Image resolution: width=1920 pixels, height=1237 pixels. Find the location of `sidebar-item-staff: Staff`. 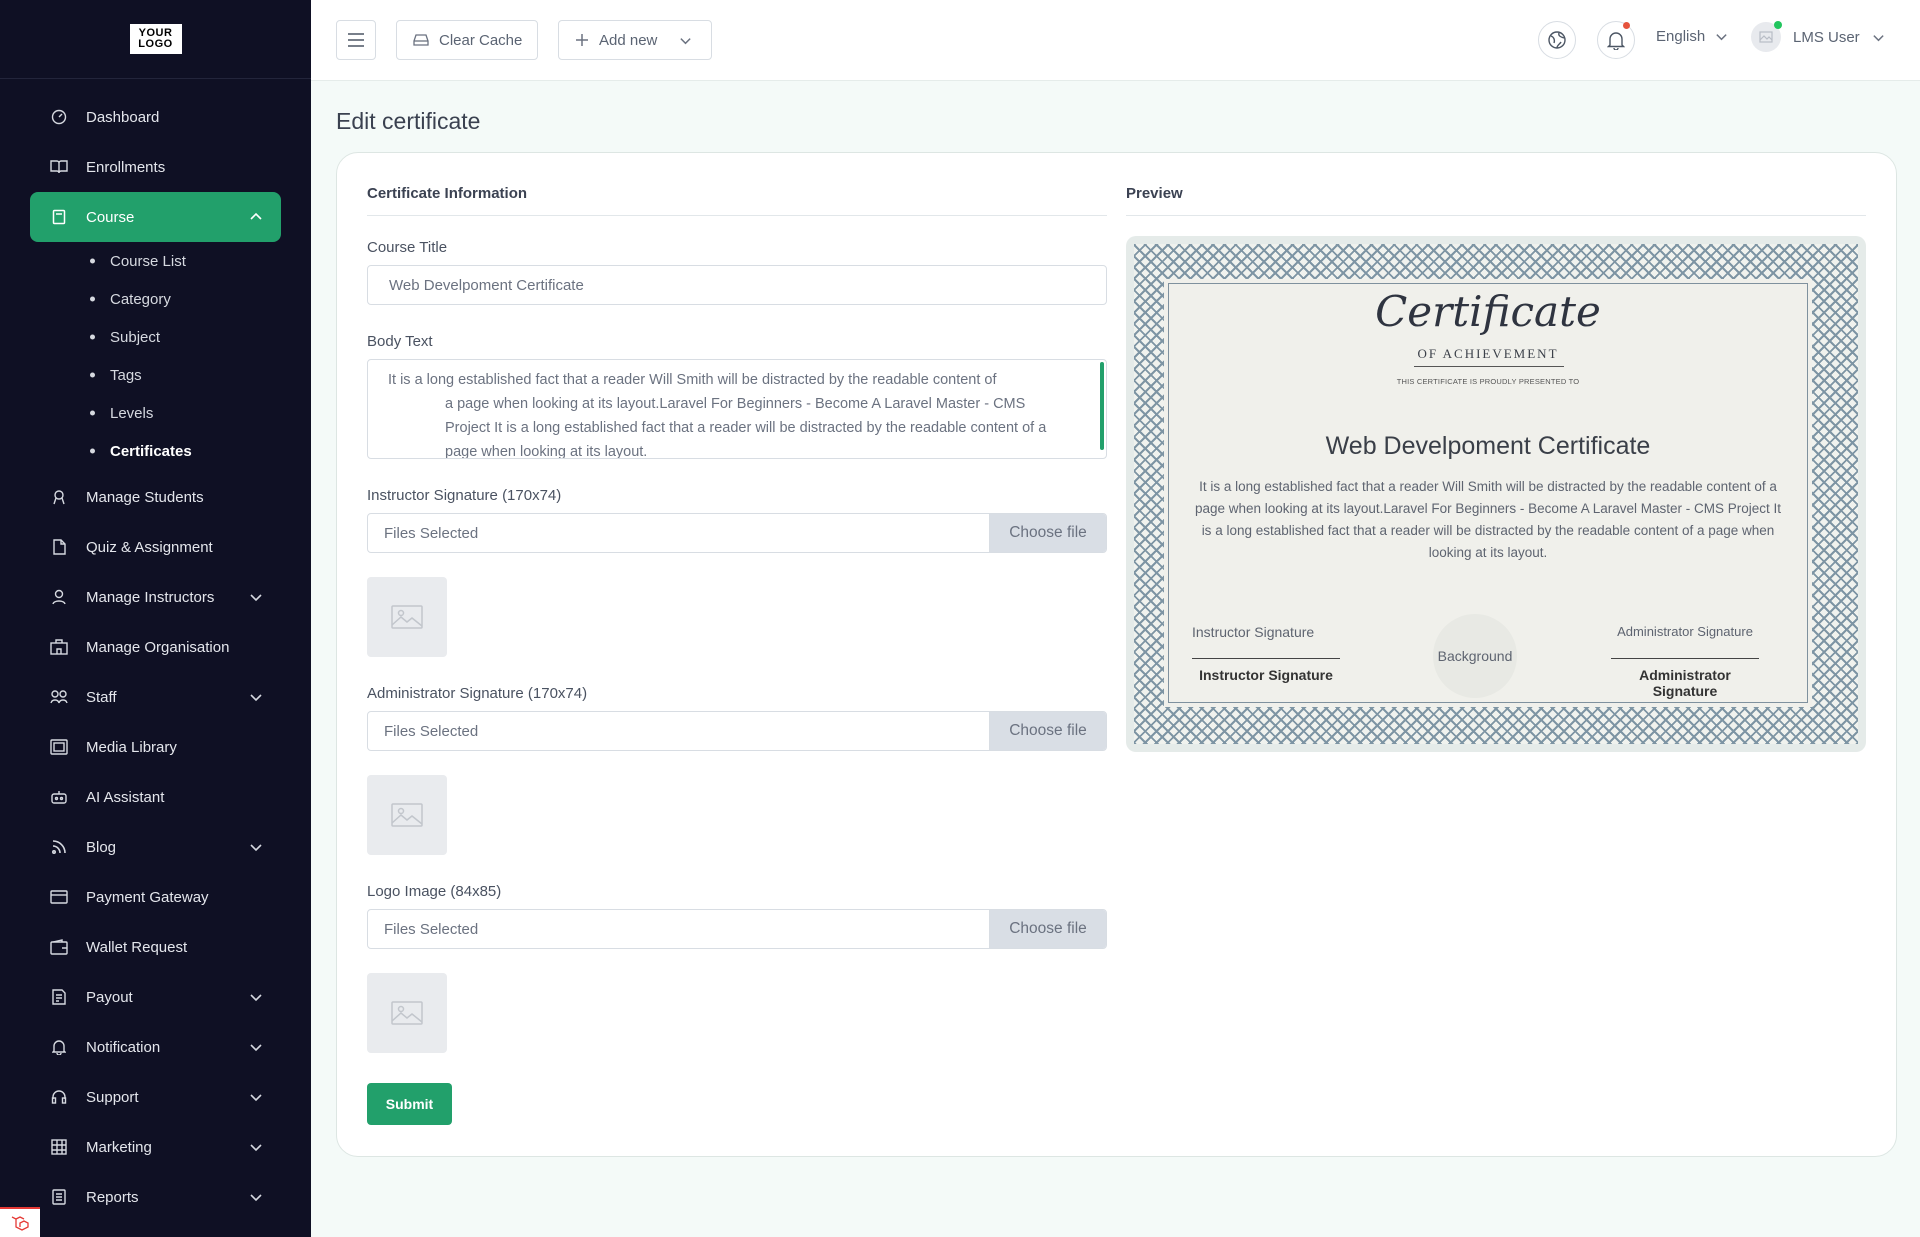

sidebar-item-staff: Staff is located at coordinates (140, 697).